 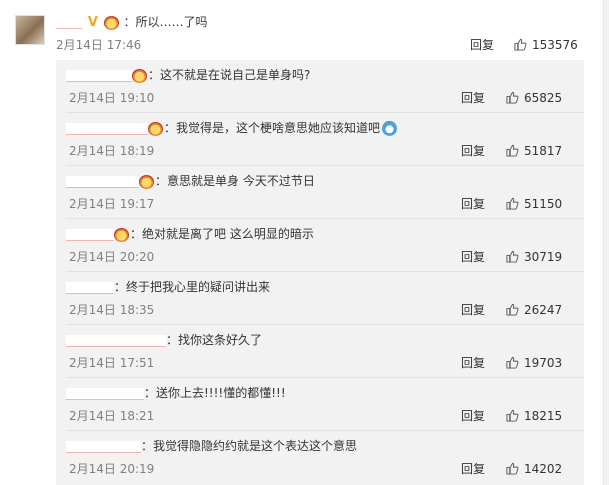 I want to click on main-like-button: 153576, so click(x=546, y=45).